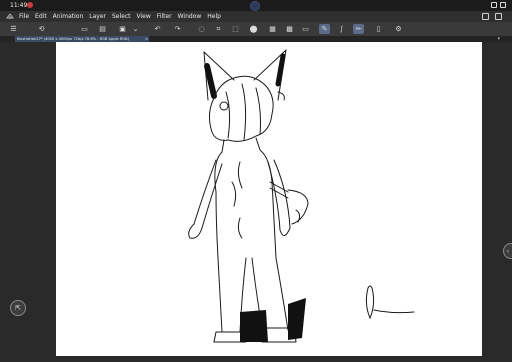  Describe the element at coordinates (177, 29) in the screenshot. I see `redo-icon: ↷` at that location.